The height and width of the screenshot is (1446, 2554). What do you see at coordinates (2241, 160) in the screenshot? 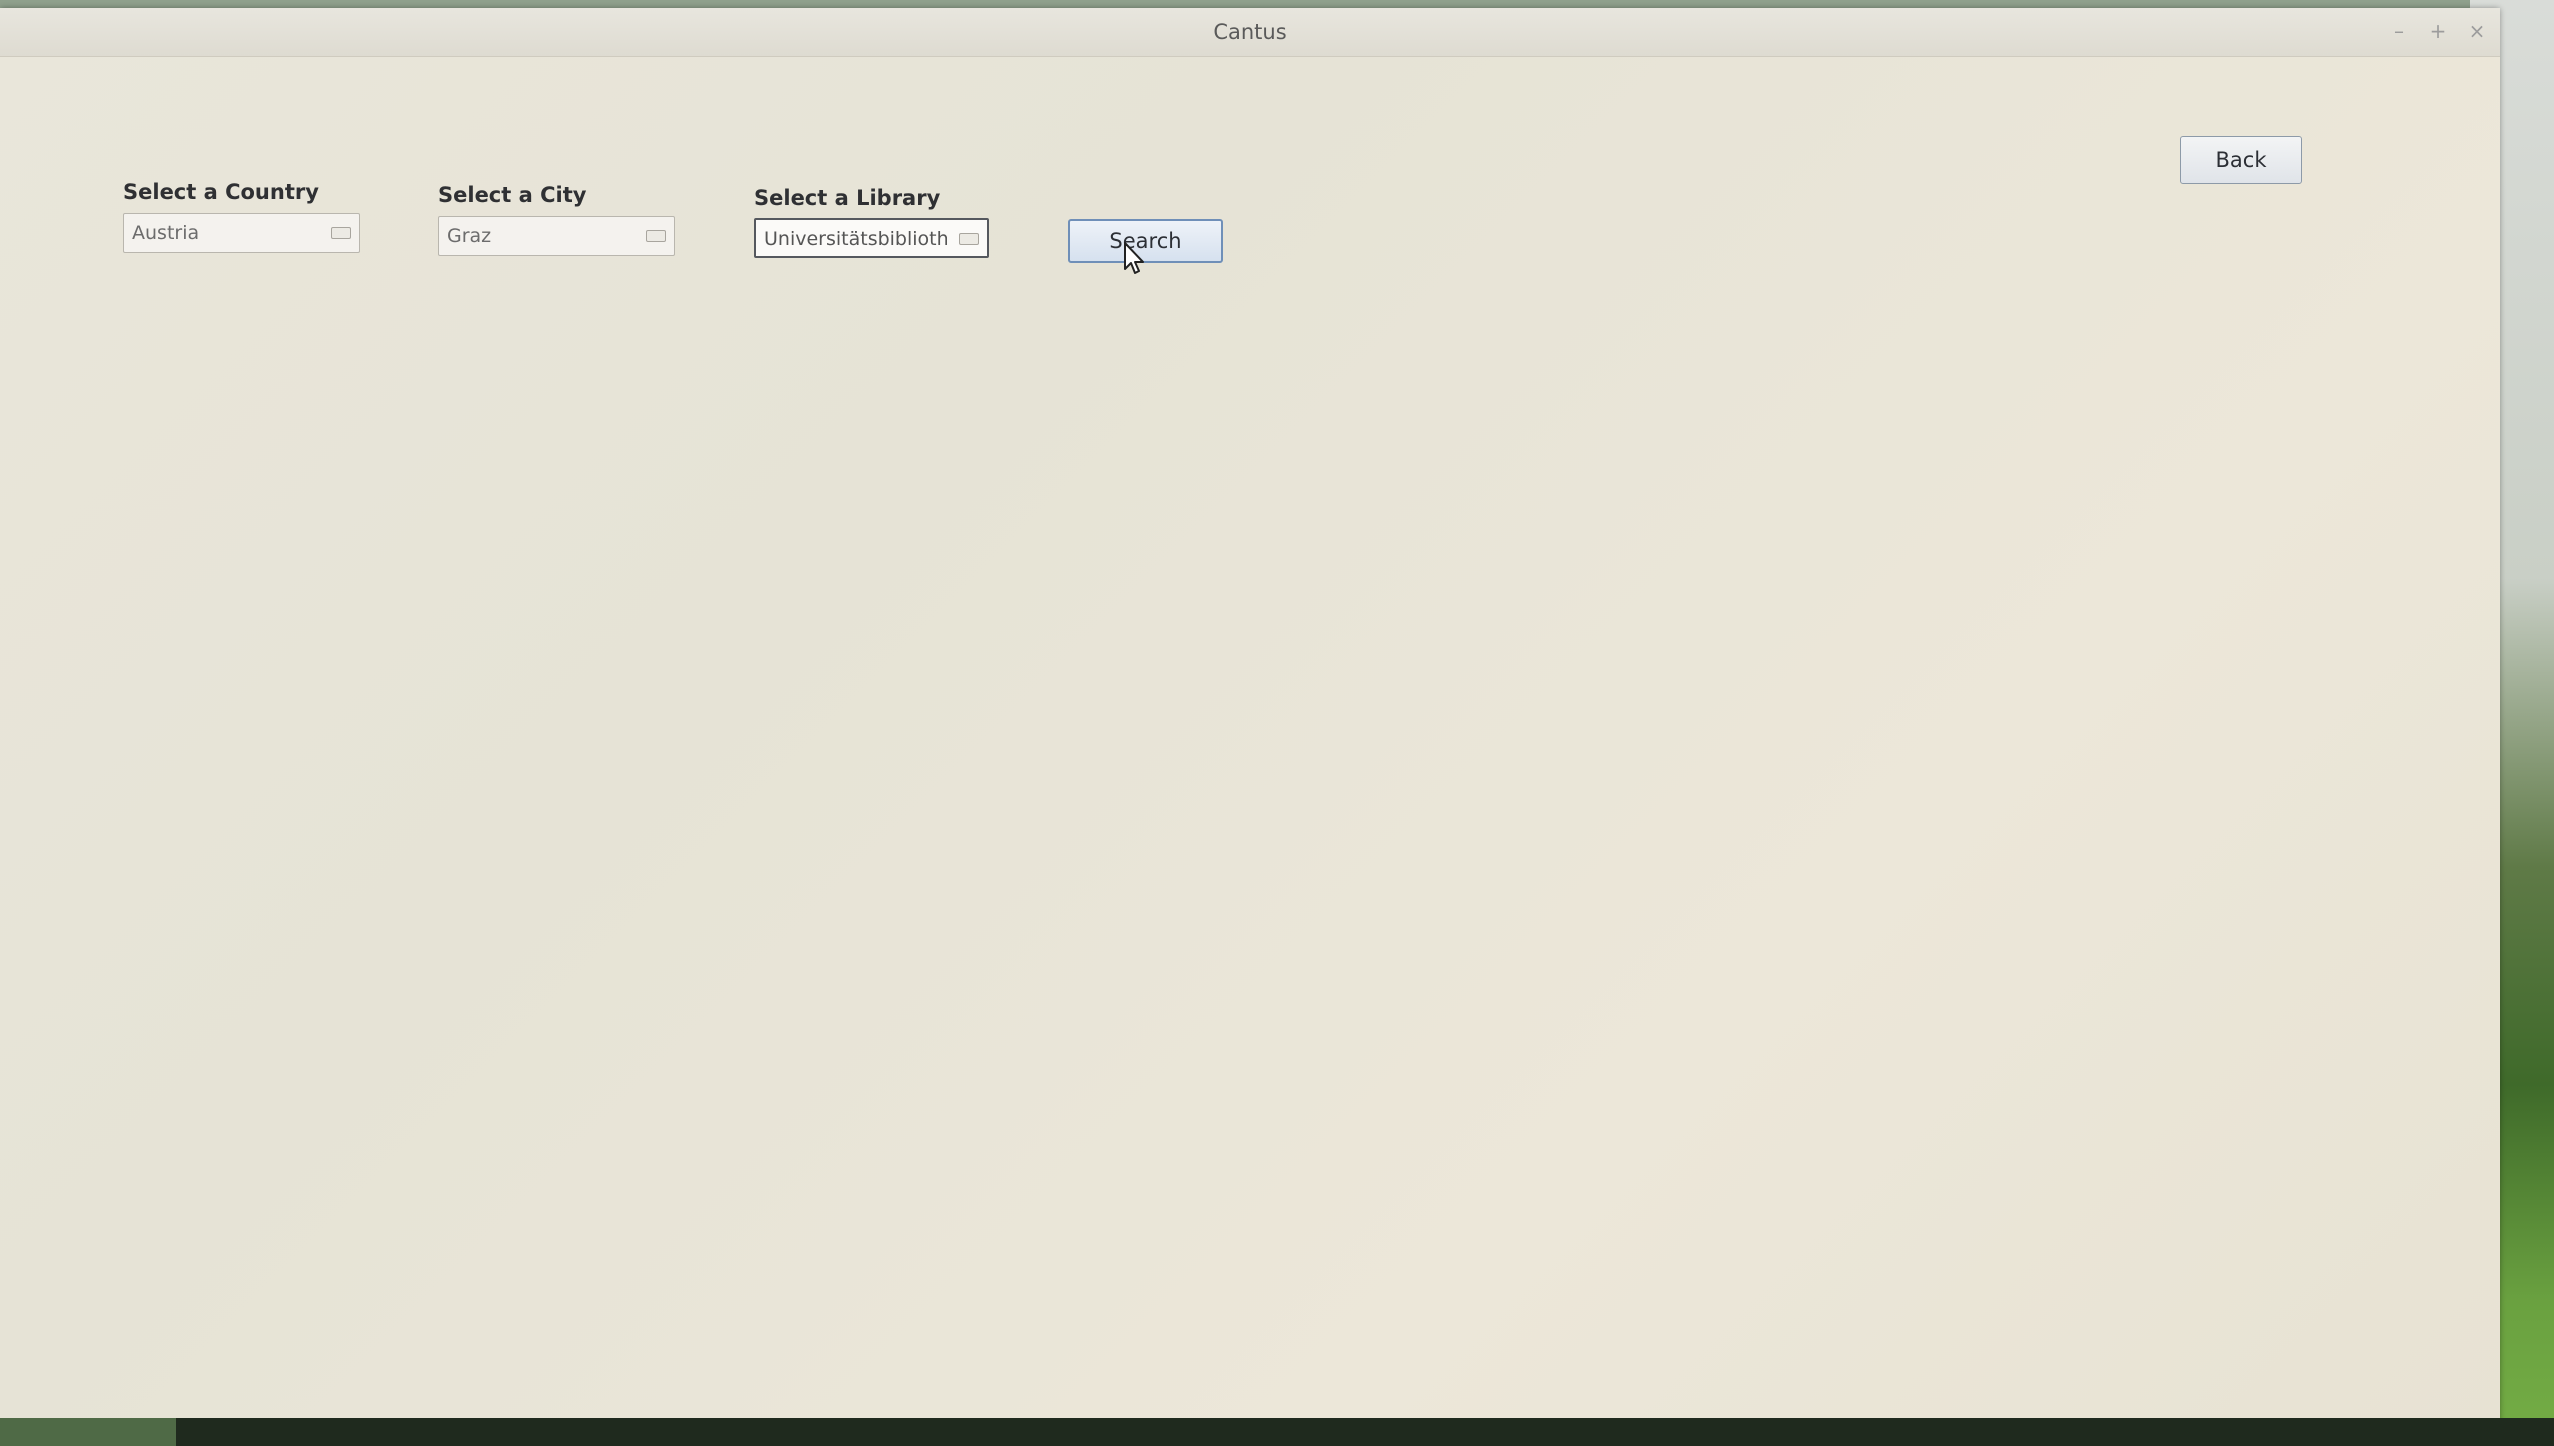
I see `back-button: Back` at bounding box center [2241, 160].